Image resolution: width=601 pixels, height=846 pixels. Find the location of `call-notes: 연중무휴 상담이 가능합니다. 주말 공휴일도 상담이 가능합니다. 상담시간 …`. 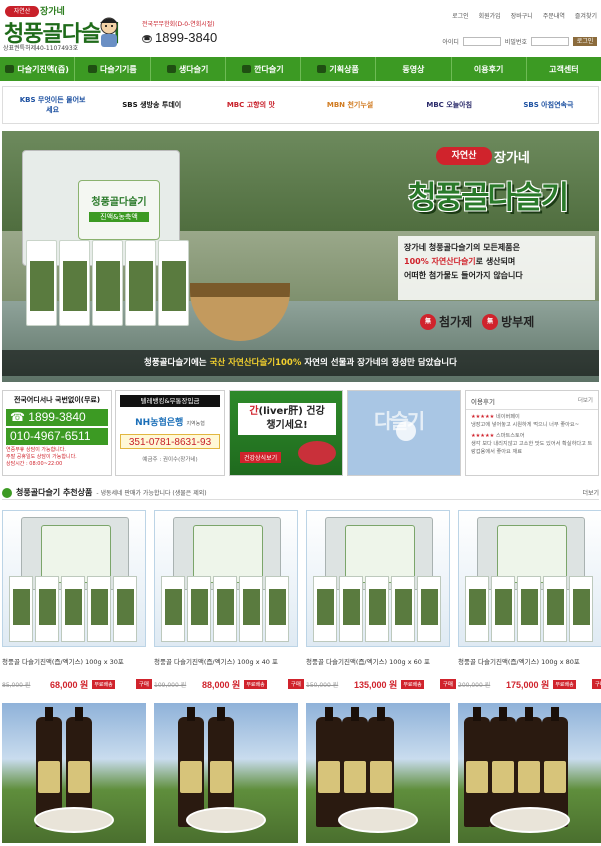

call-notes: 연중무휴 상담이 가능합니다. 주말 공휴일도 상담이 가능합니다. 상담시간 … is located at coordinates (57, 457).